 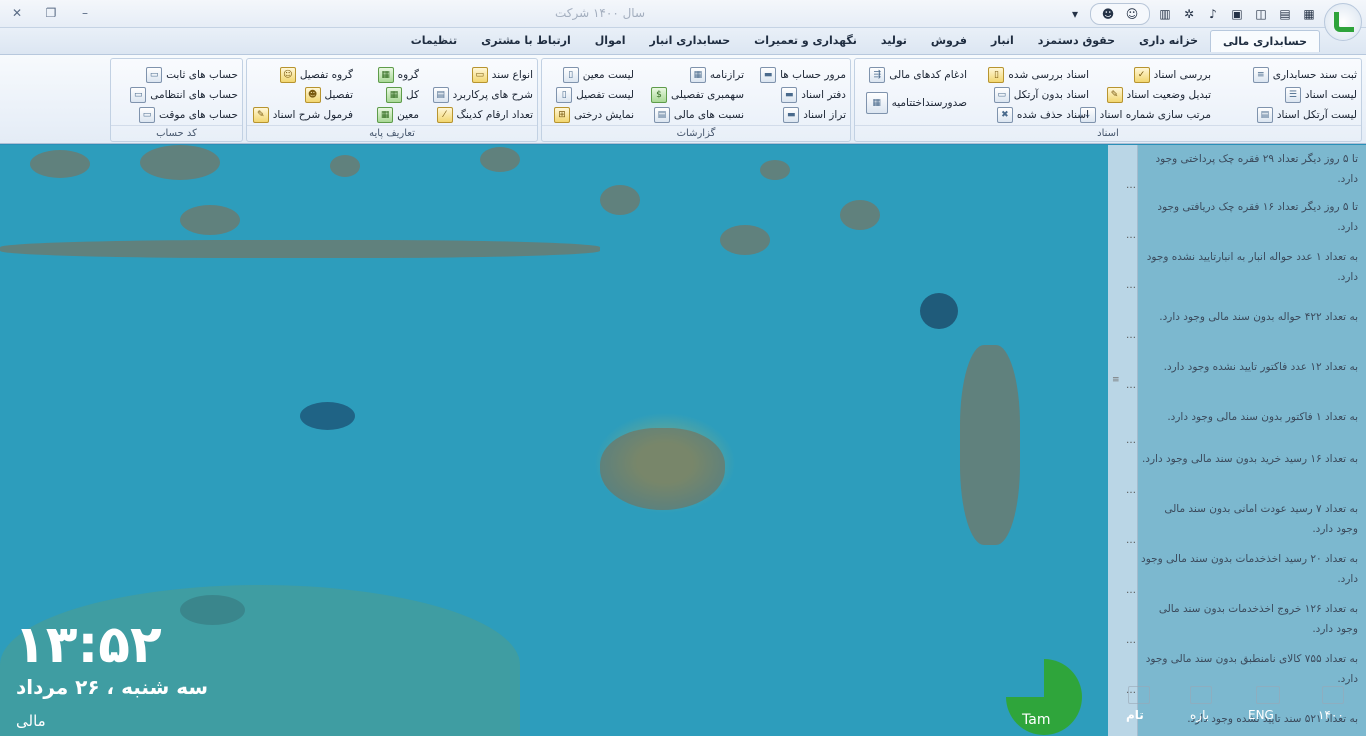 What do you see at coordinates (176, 133) in the screenshot?
I see `ribbon-group-title: کد حساب` at bounding box center [176, 133].